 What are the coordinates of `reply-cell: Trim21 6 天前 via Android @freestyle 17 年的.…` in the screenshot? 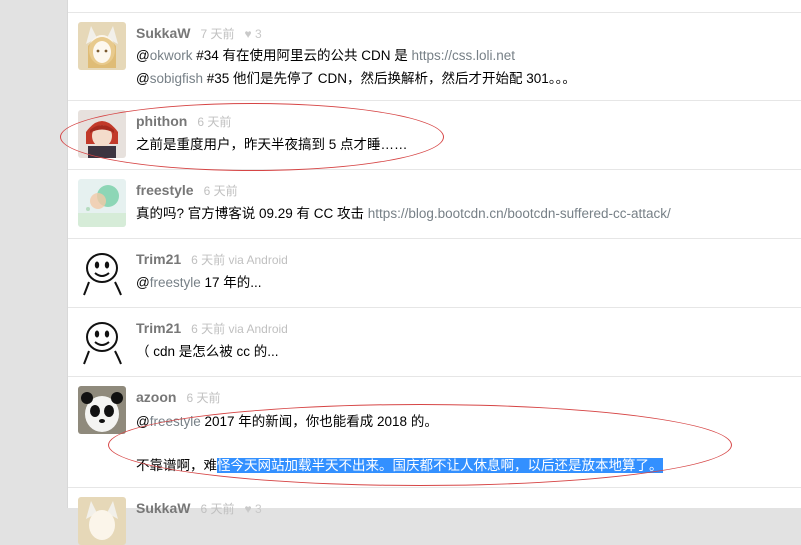 It's located at (434, 273).